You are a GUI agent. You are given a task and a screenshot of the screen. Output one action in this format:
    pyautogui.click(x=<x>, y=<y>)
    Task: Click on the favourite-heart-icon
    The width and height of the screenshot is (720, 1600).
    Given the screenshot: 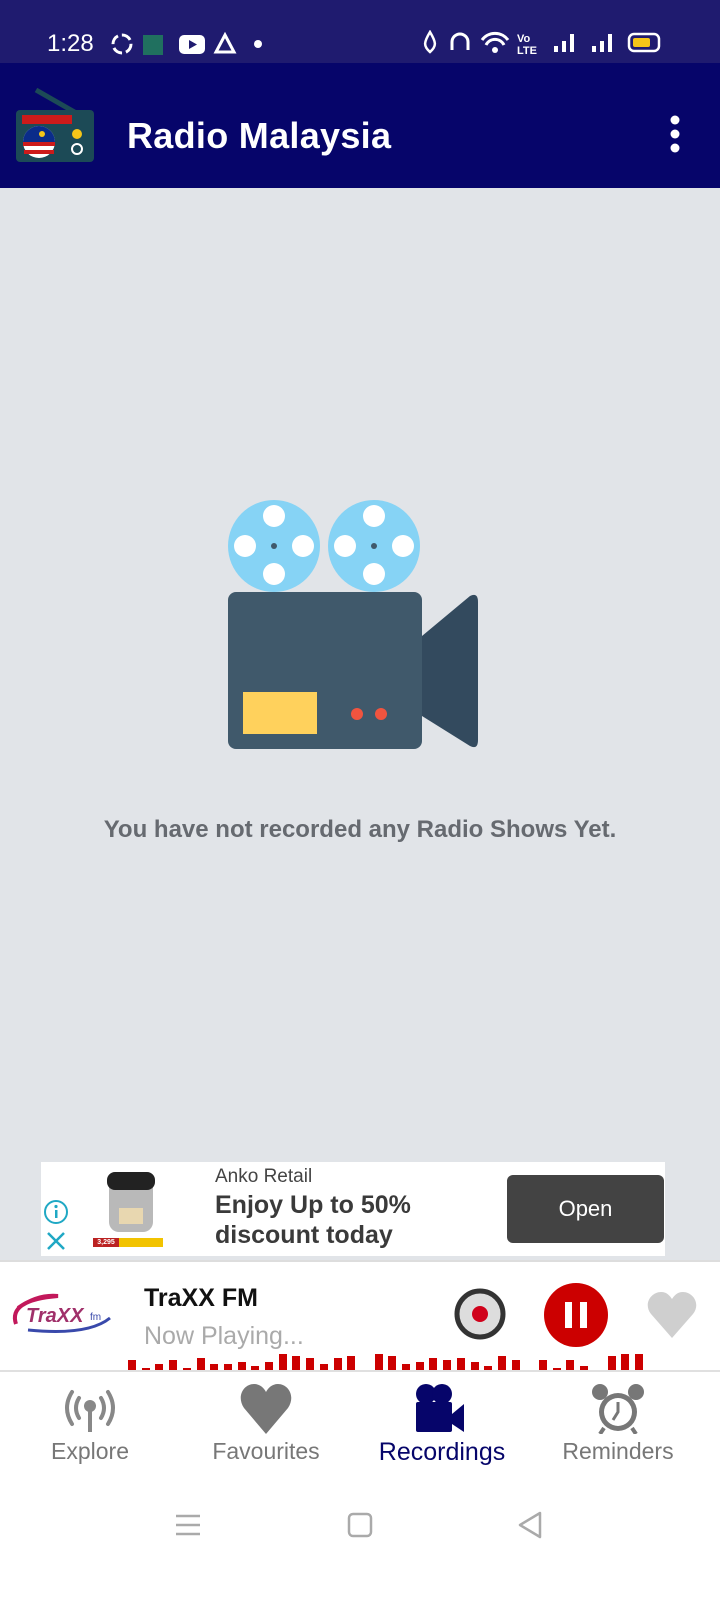 What is the action you would take?
    pyautogui.click(x=672, y=1315)
    